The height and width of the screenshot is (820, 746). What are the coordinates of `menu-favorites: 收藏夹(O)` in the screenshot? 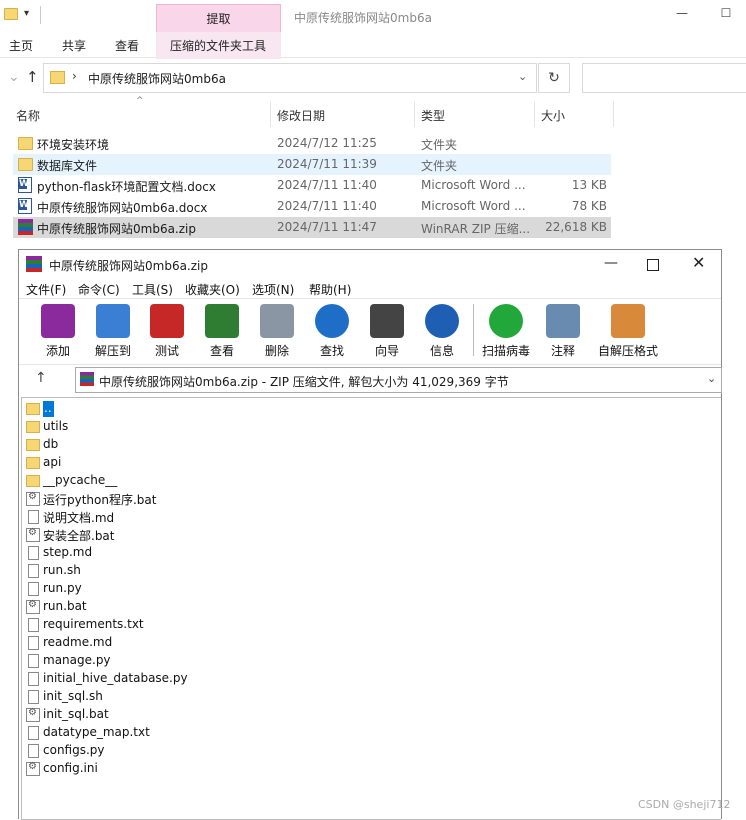 It's located at (212, 289).